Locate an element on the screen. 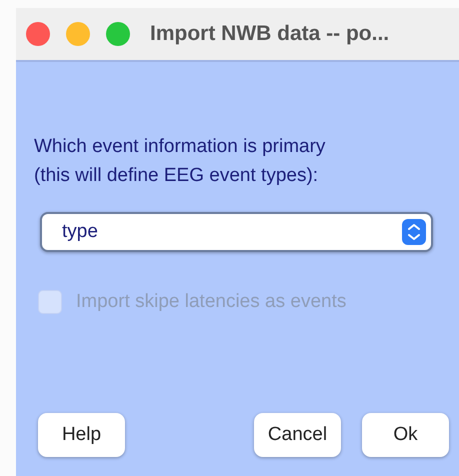 This screenshot has width=459, height=476. zoom-icon is located at coordinates (118, 34).